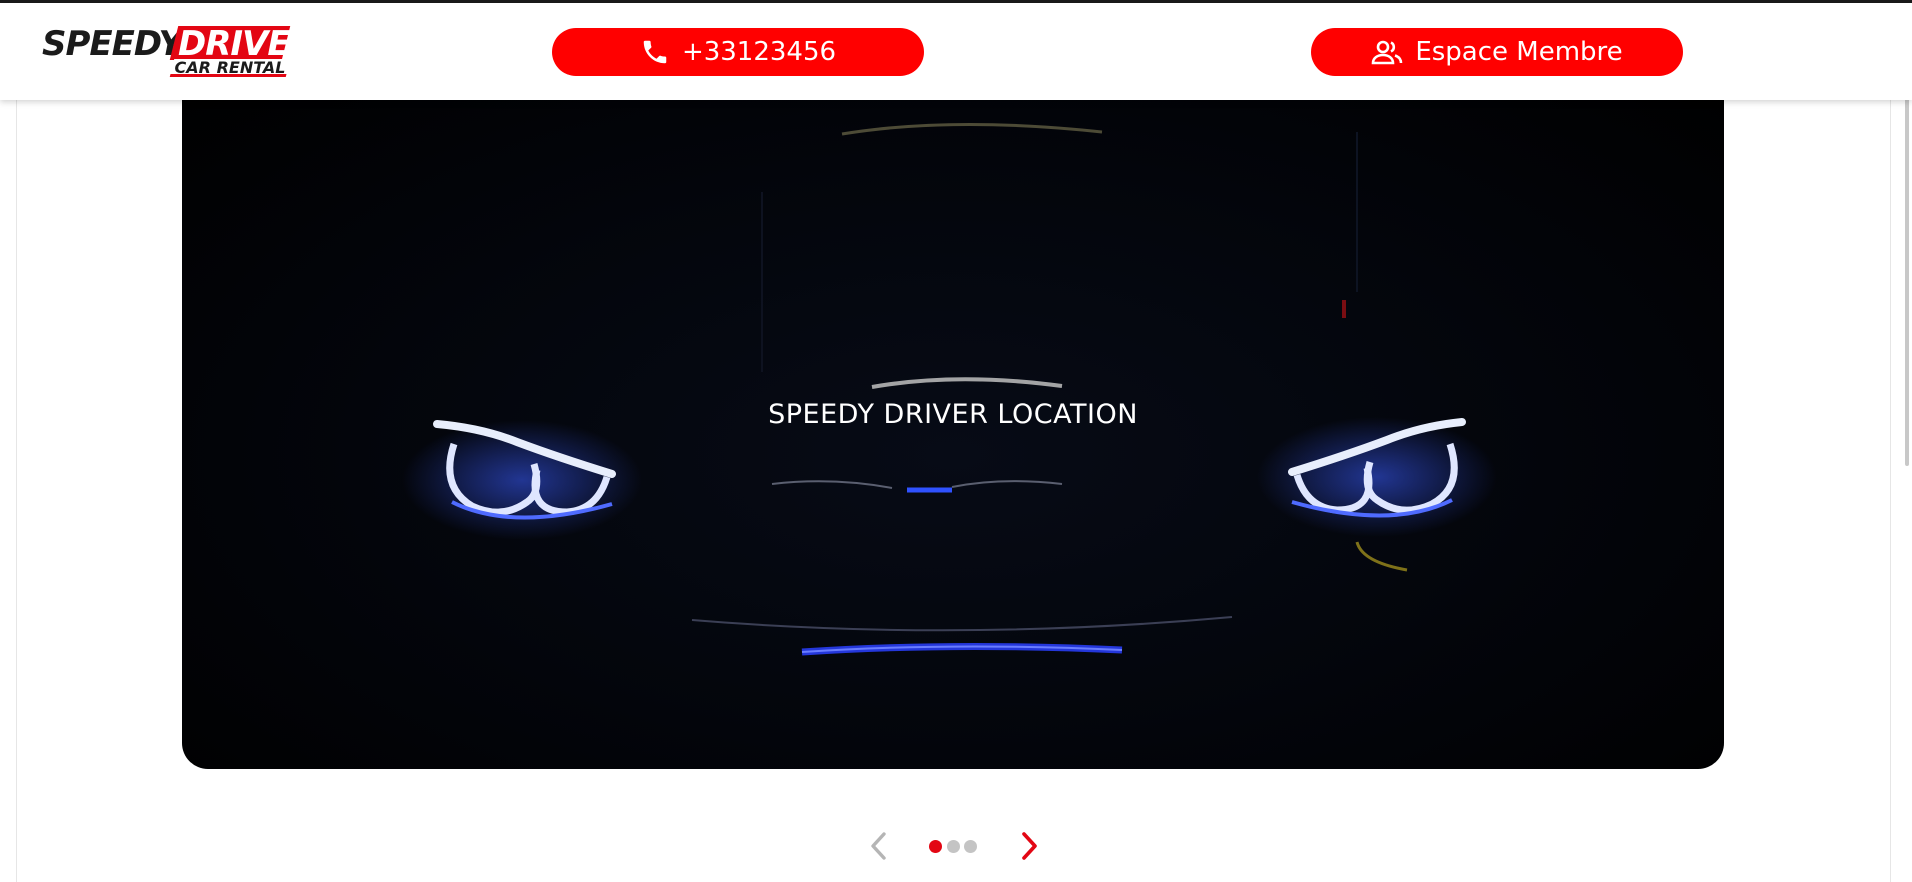 The width and height of the screenshot is (1912, 882). I want to click on carousel-controls, so click(956, 846).